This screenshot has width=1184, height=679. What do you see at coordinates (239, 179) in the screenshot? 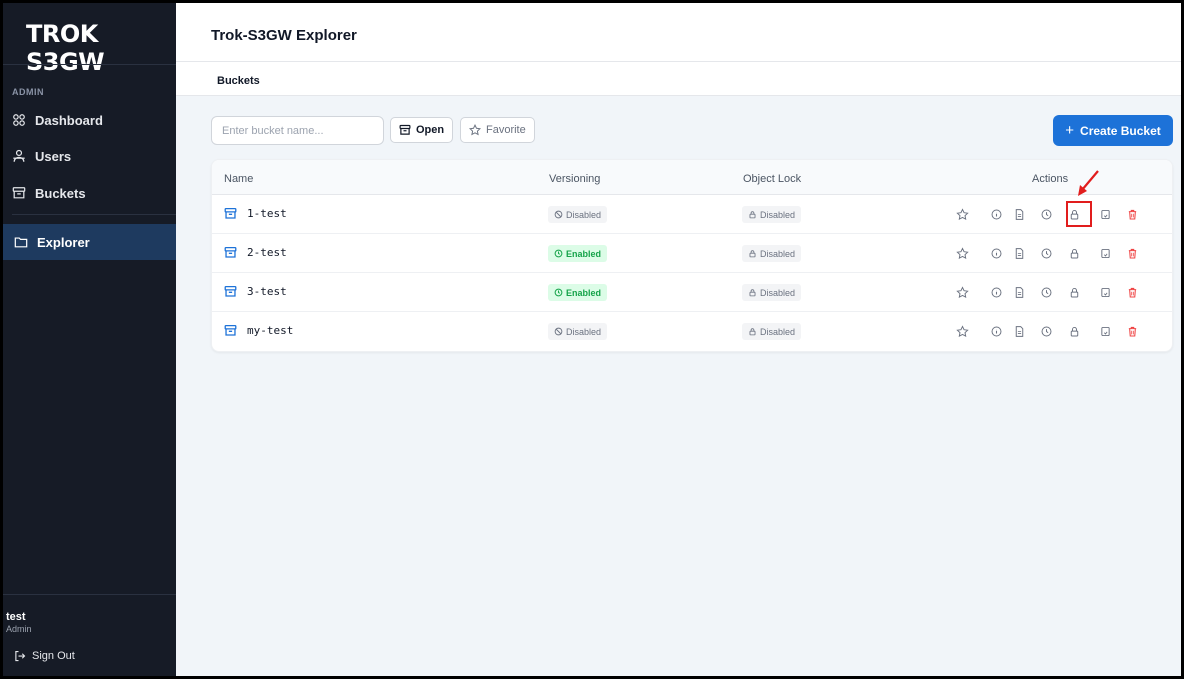
I see `column-header-name: Name` at bounding box center [239, 179].